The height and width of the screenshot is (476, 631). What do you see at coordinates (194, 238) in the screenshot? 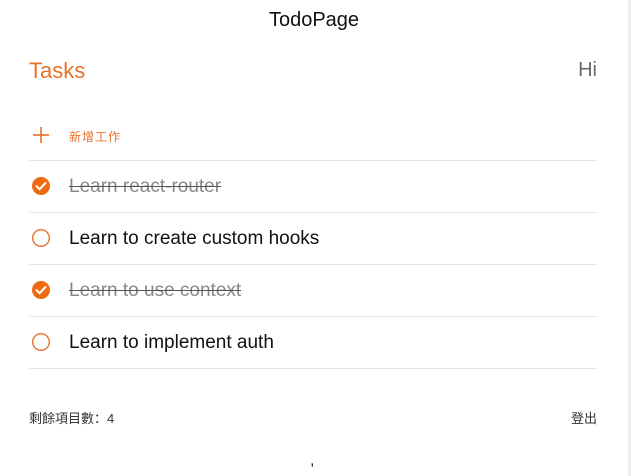
I see `todo-item-text: Learn to create custom hooks` at bounding box center [194, 238].